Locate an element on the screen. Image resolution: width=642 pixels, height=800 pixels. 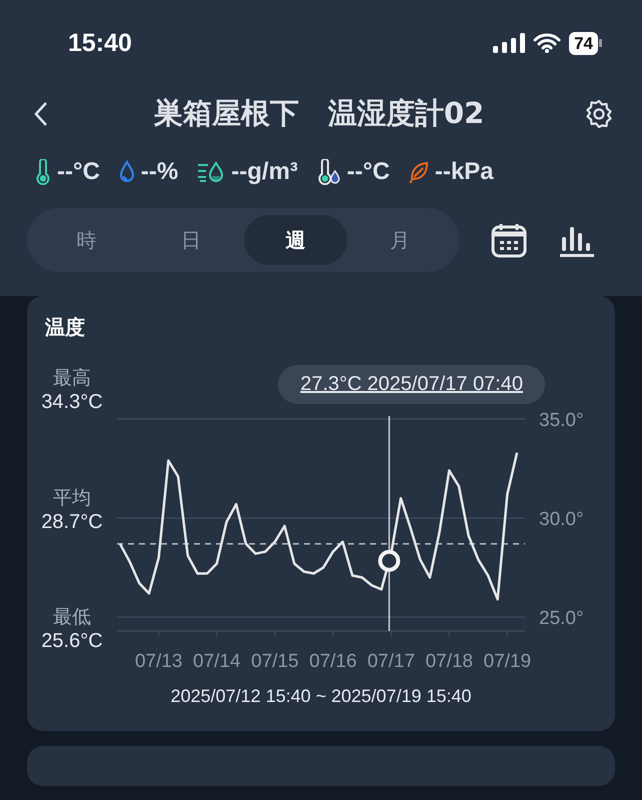
signal-icon is located at coordinates (509, 43).